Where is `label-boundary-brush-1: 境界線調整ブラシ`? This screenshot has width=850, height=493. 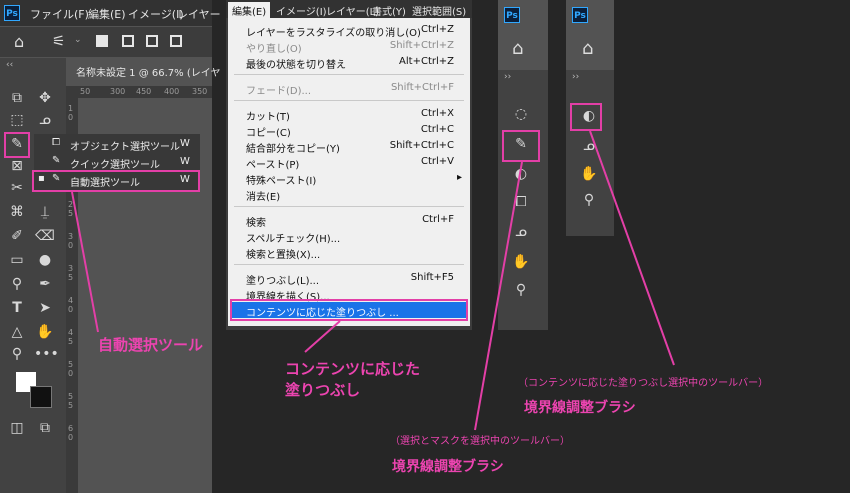
label-boundary-brush-1: 境界線調整ブラシ is located at coordinates (580, 408).